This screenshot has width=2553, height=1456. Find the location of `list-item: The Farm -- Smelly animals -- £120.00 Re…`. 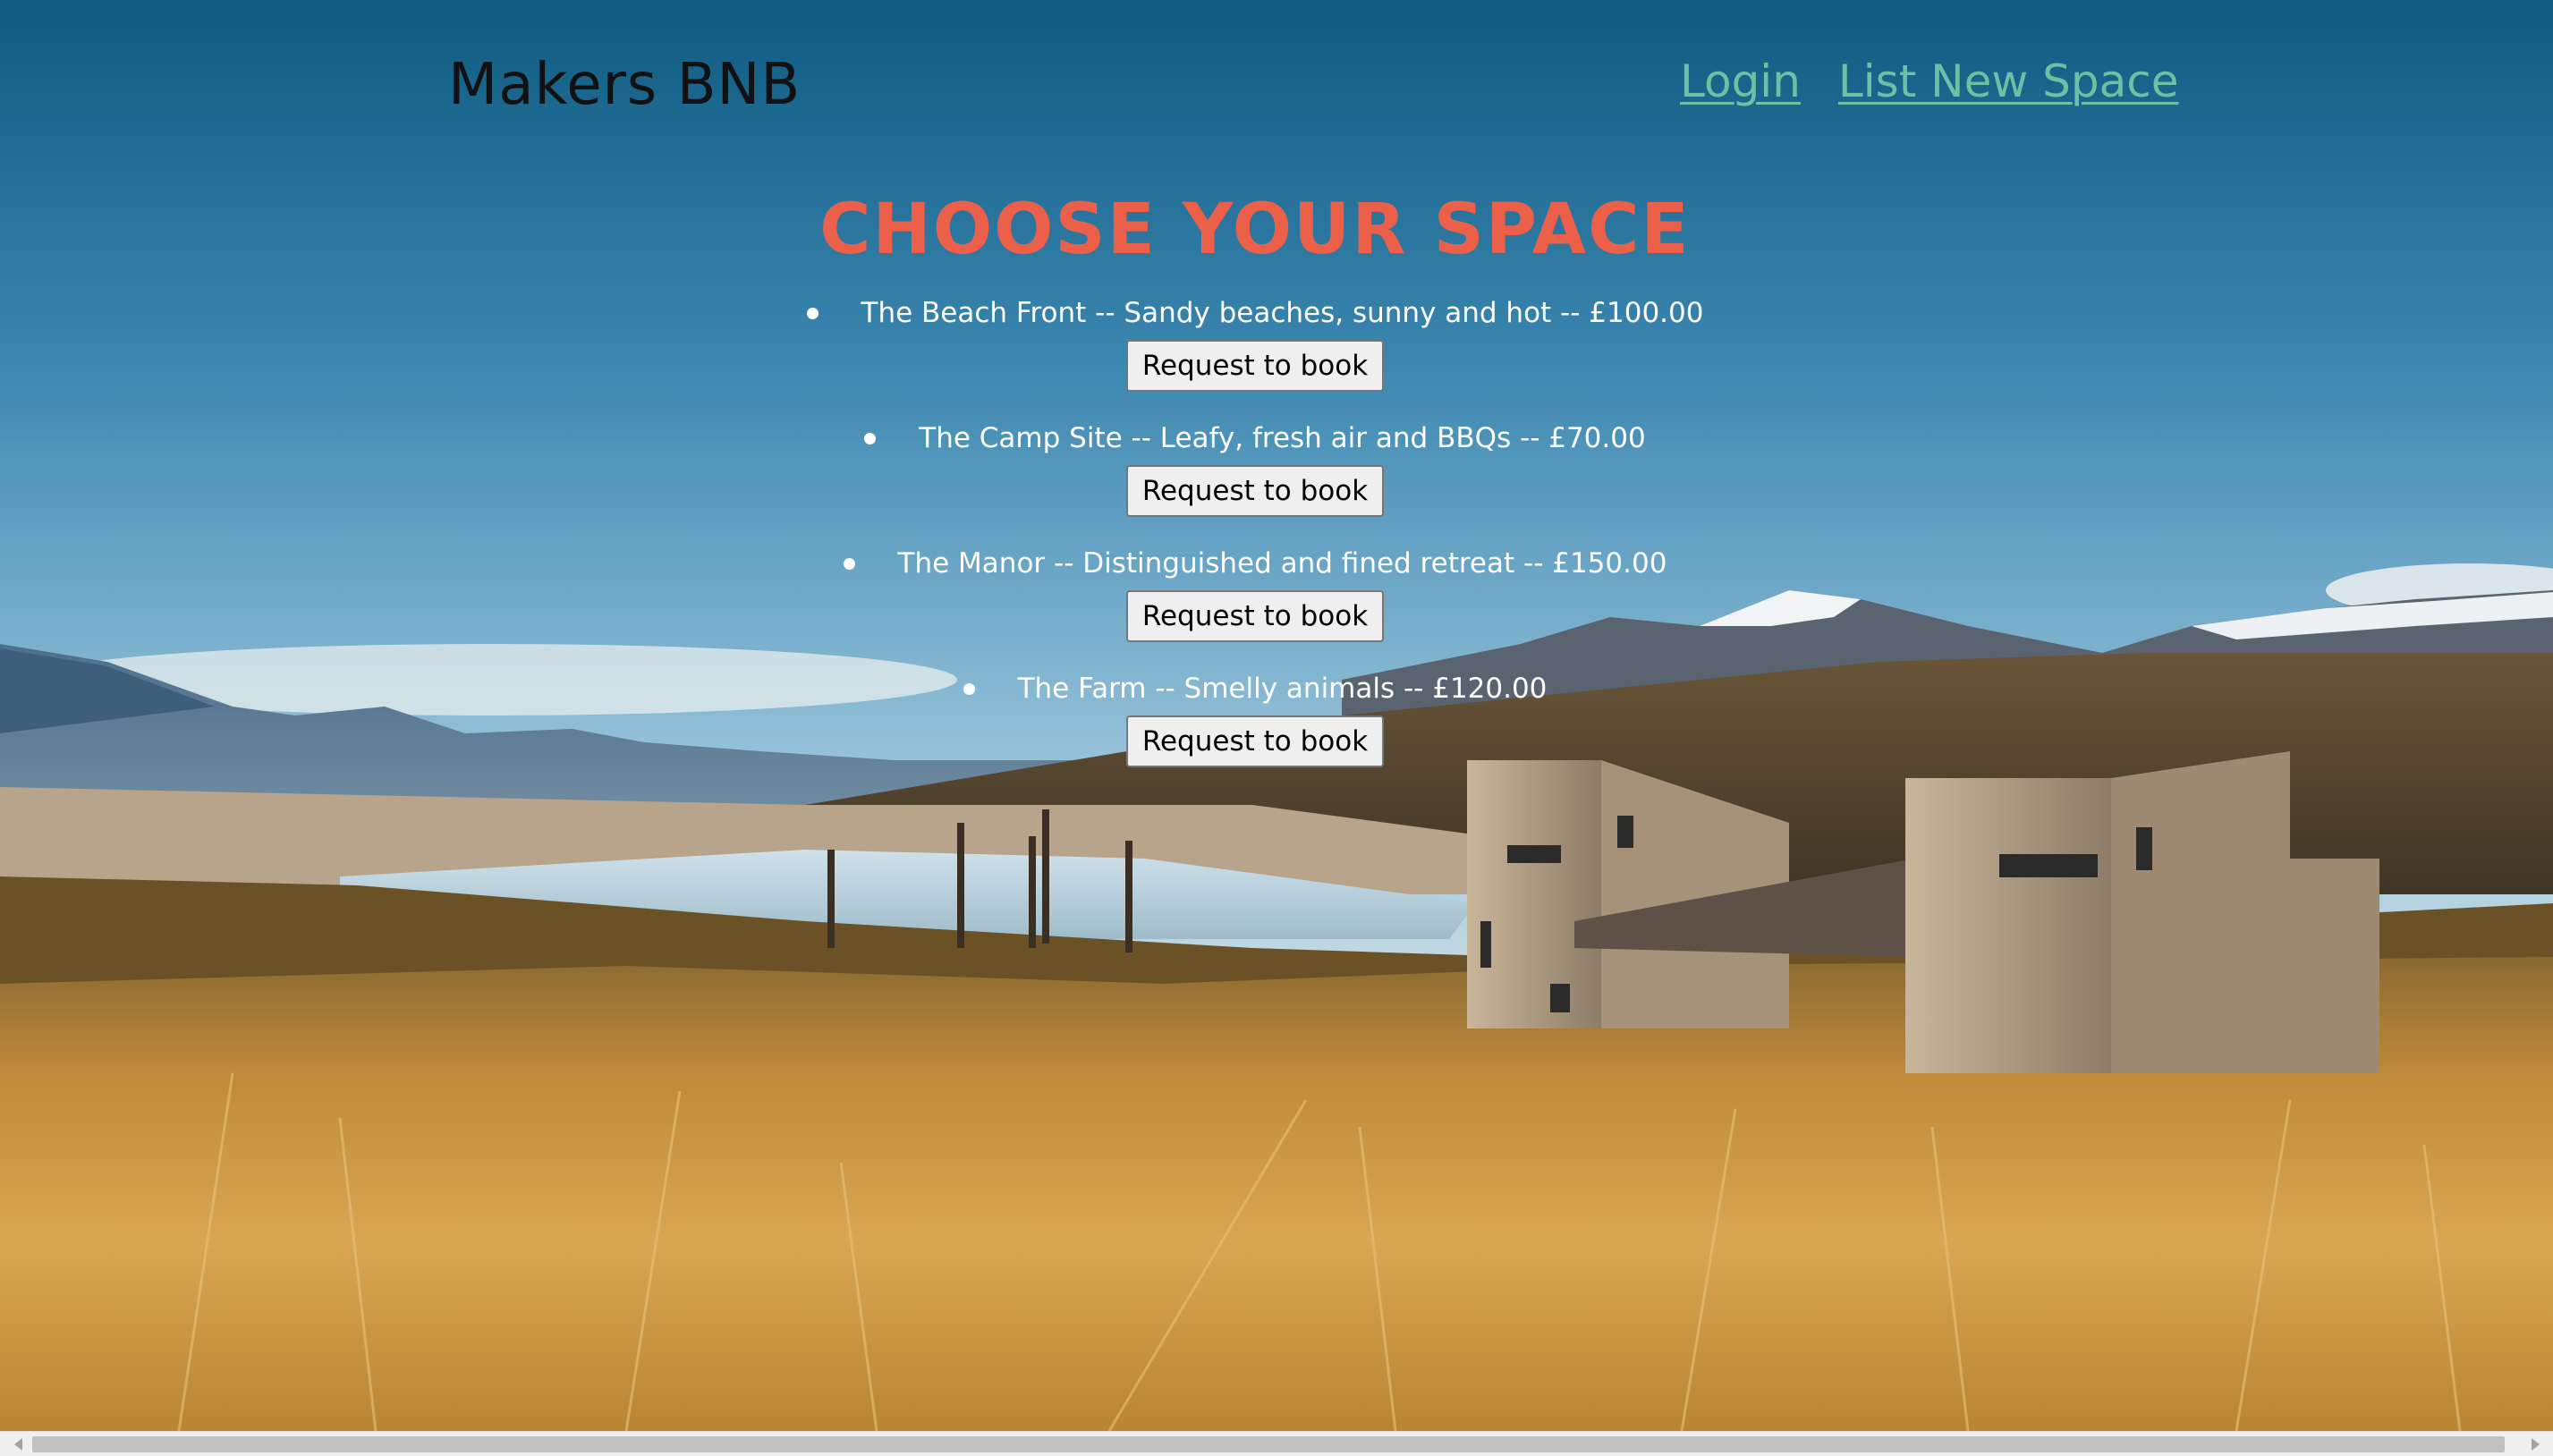

list-item: The Farm -- Smelly animals -- £120.00 Re… is located at coordinates (1255, 726).